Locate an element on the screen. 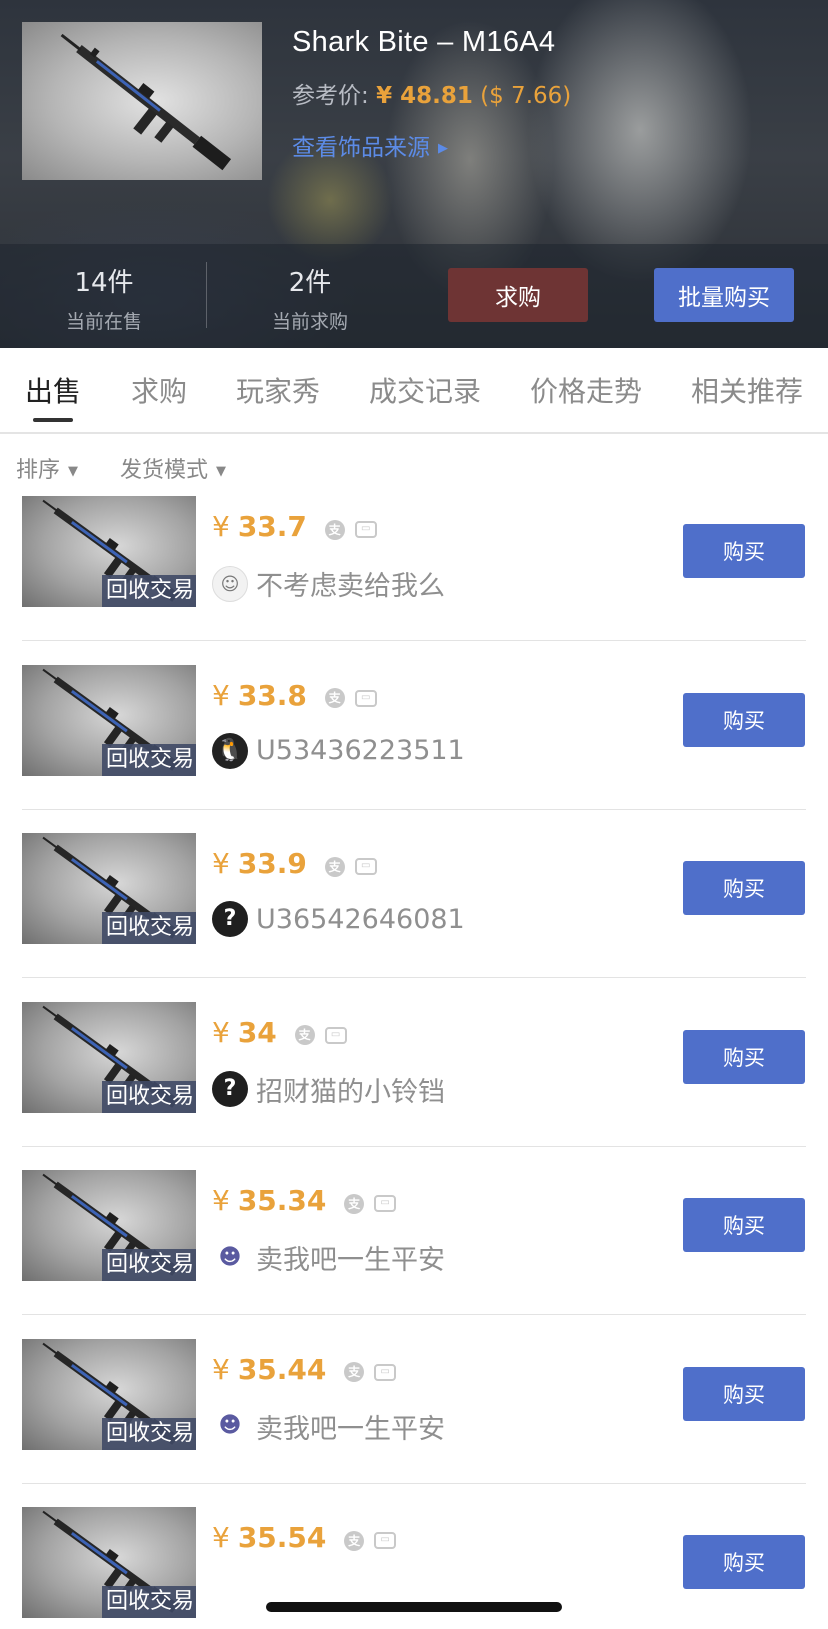 The height and width of the screenshot is (1629, 828). tab-wanted: 求购 is located at coordinates (159, 390).